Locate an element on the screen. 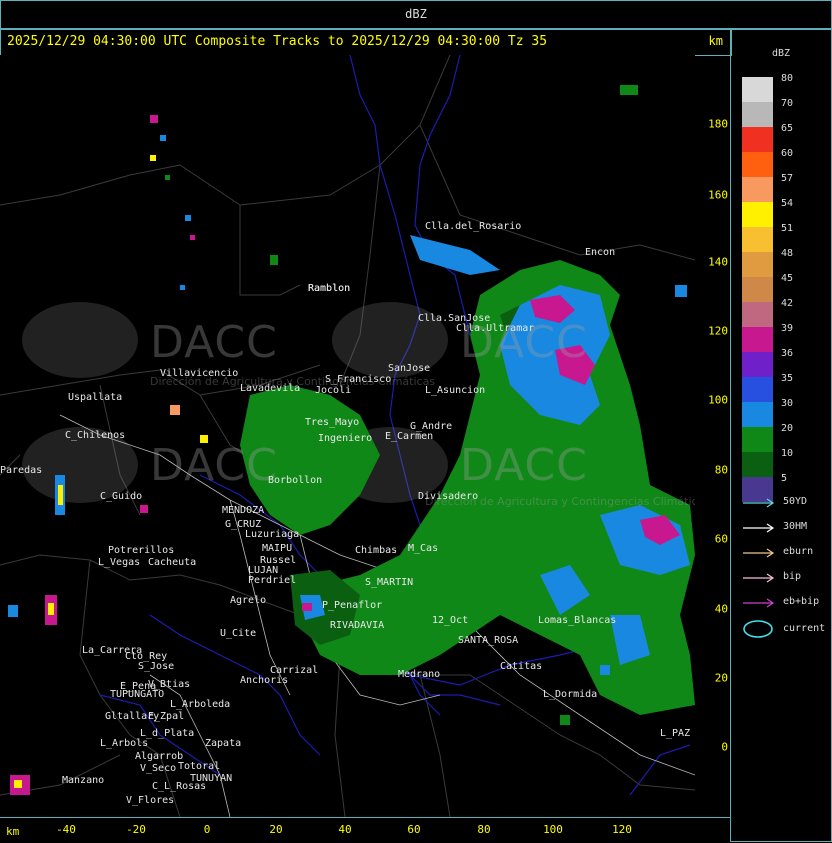 The width and height of the screenshot is (832, 843). place-label: Ingeniero is located at coordinates (345, 438).